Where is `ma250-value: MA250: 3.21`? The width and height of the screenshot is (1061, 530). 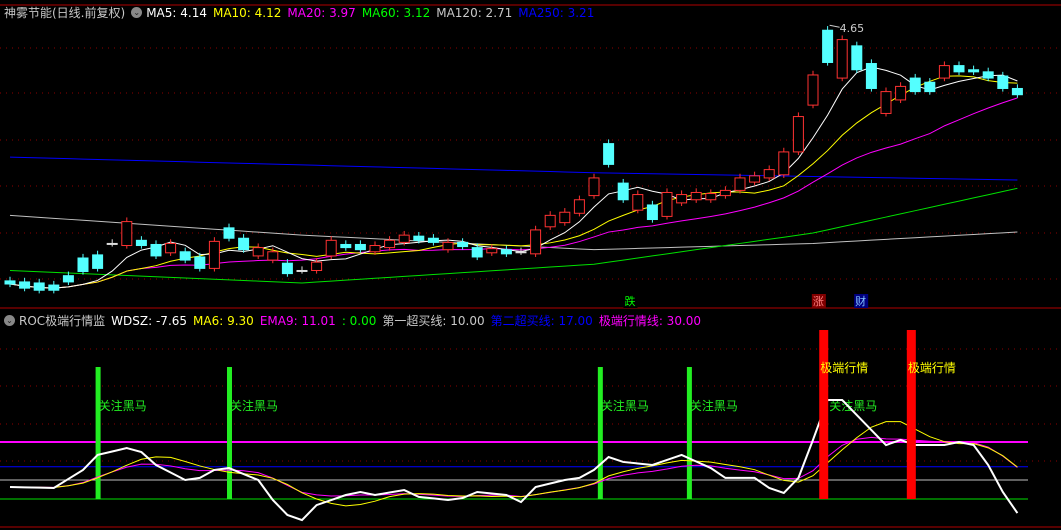 ma250-value: MA250: 3.21 is located at coordinates (556, 12).